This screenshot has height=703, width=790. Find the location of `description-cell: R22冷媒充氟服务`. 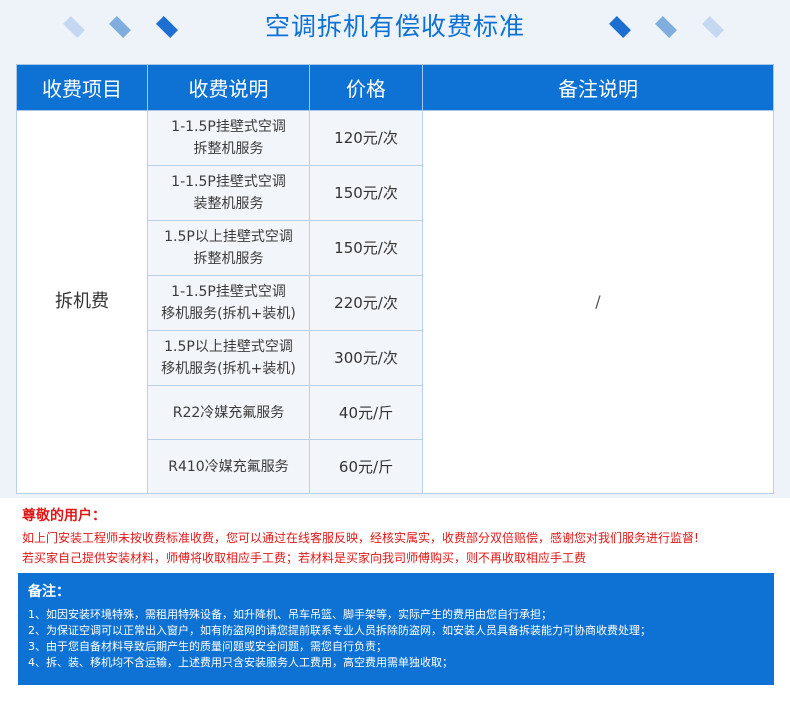

description-cell: R22冷媒充氟服务 is located at coordinates (228, 412).